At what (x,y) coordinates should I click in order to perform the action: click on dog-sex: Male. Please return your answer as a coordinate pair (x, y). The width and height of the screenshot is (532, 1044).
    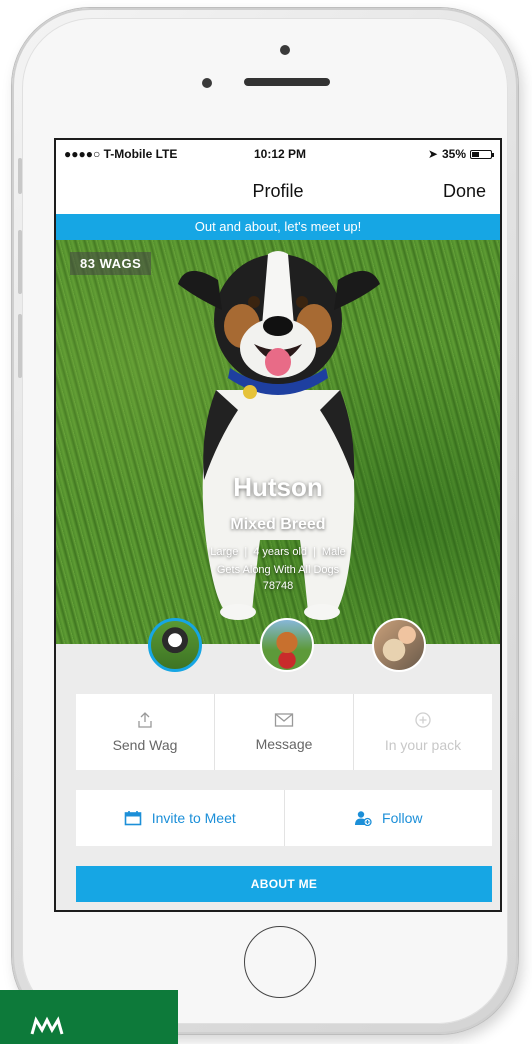
    Looking at the image, I should click on (333, 552).